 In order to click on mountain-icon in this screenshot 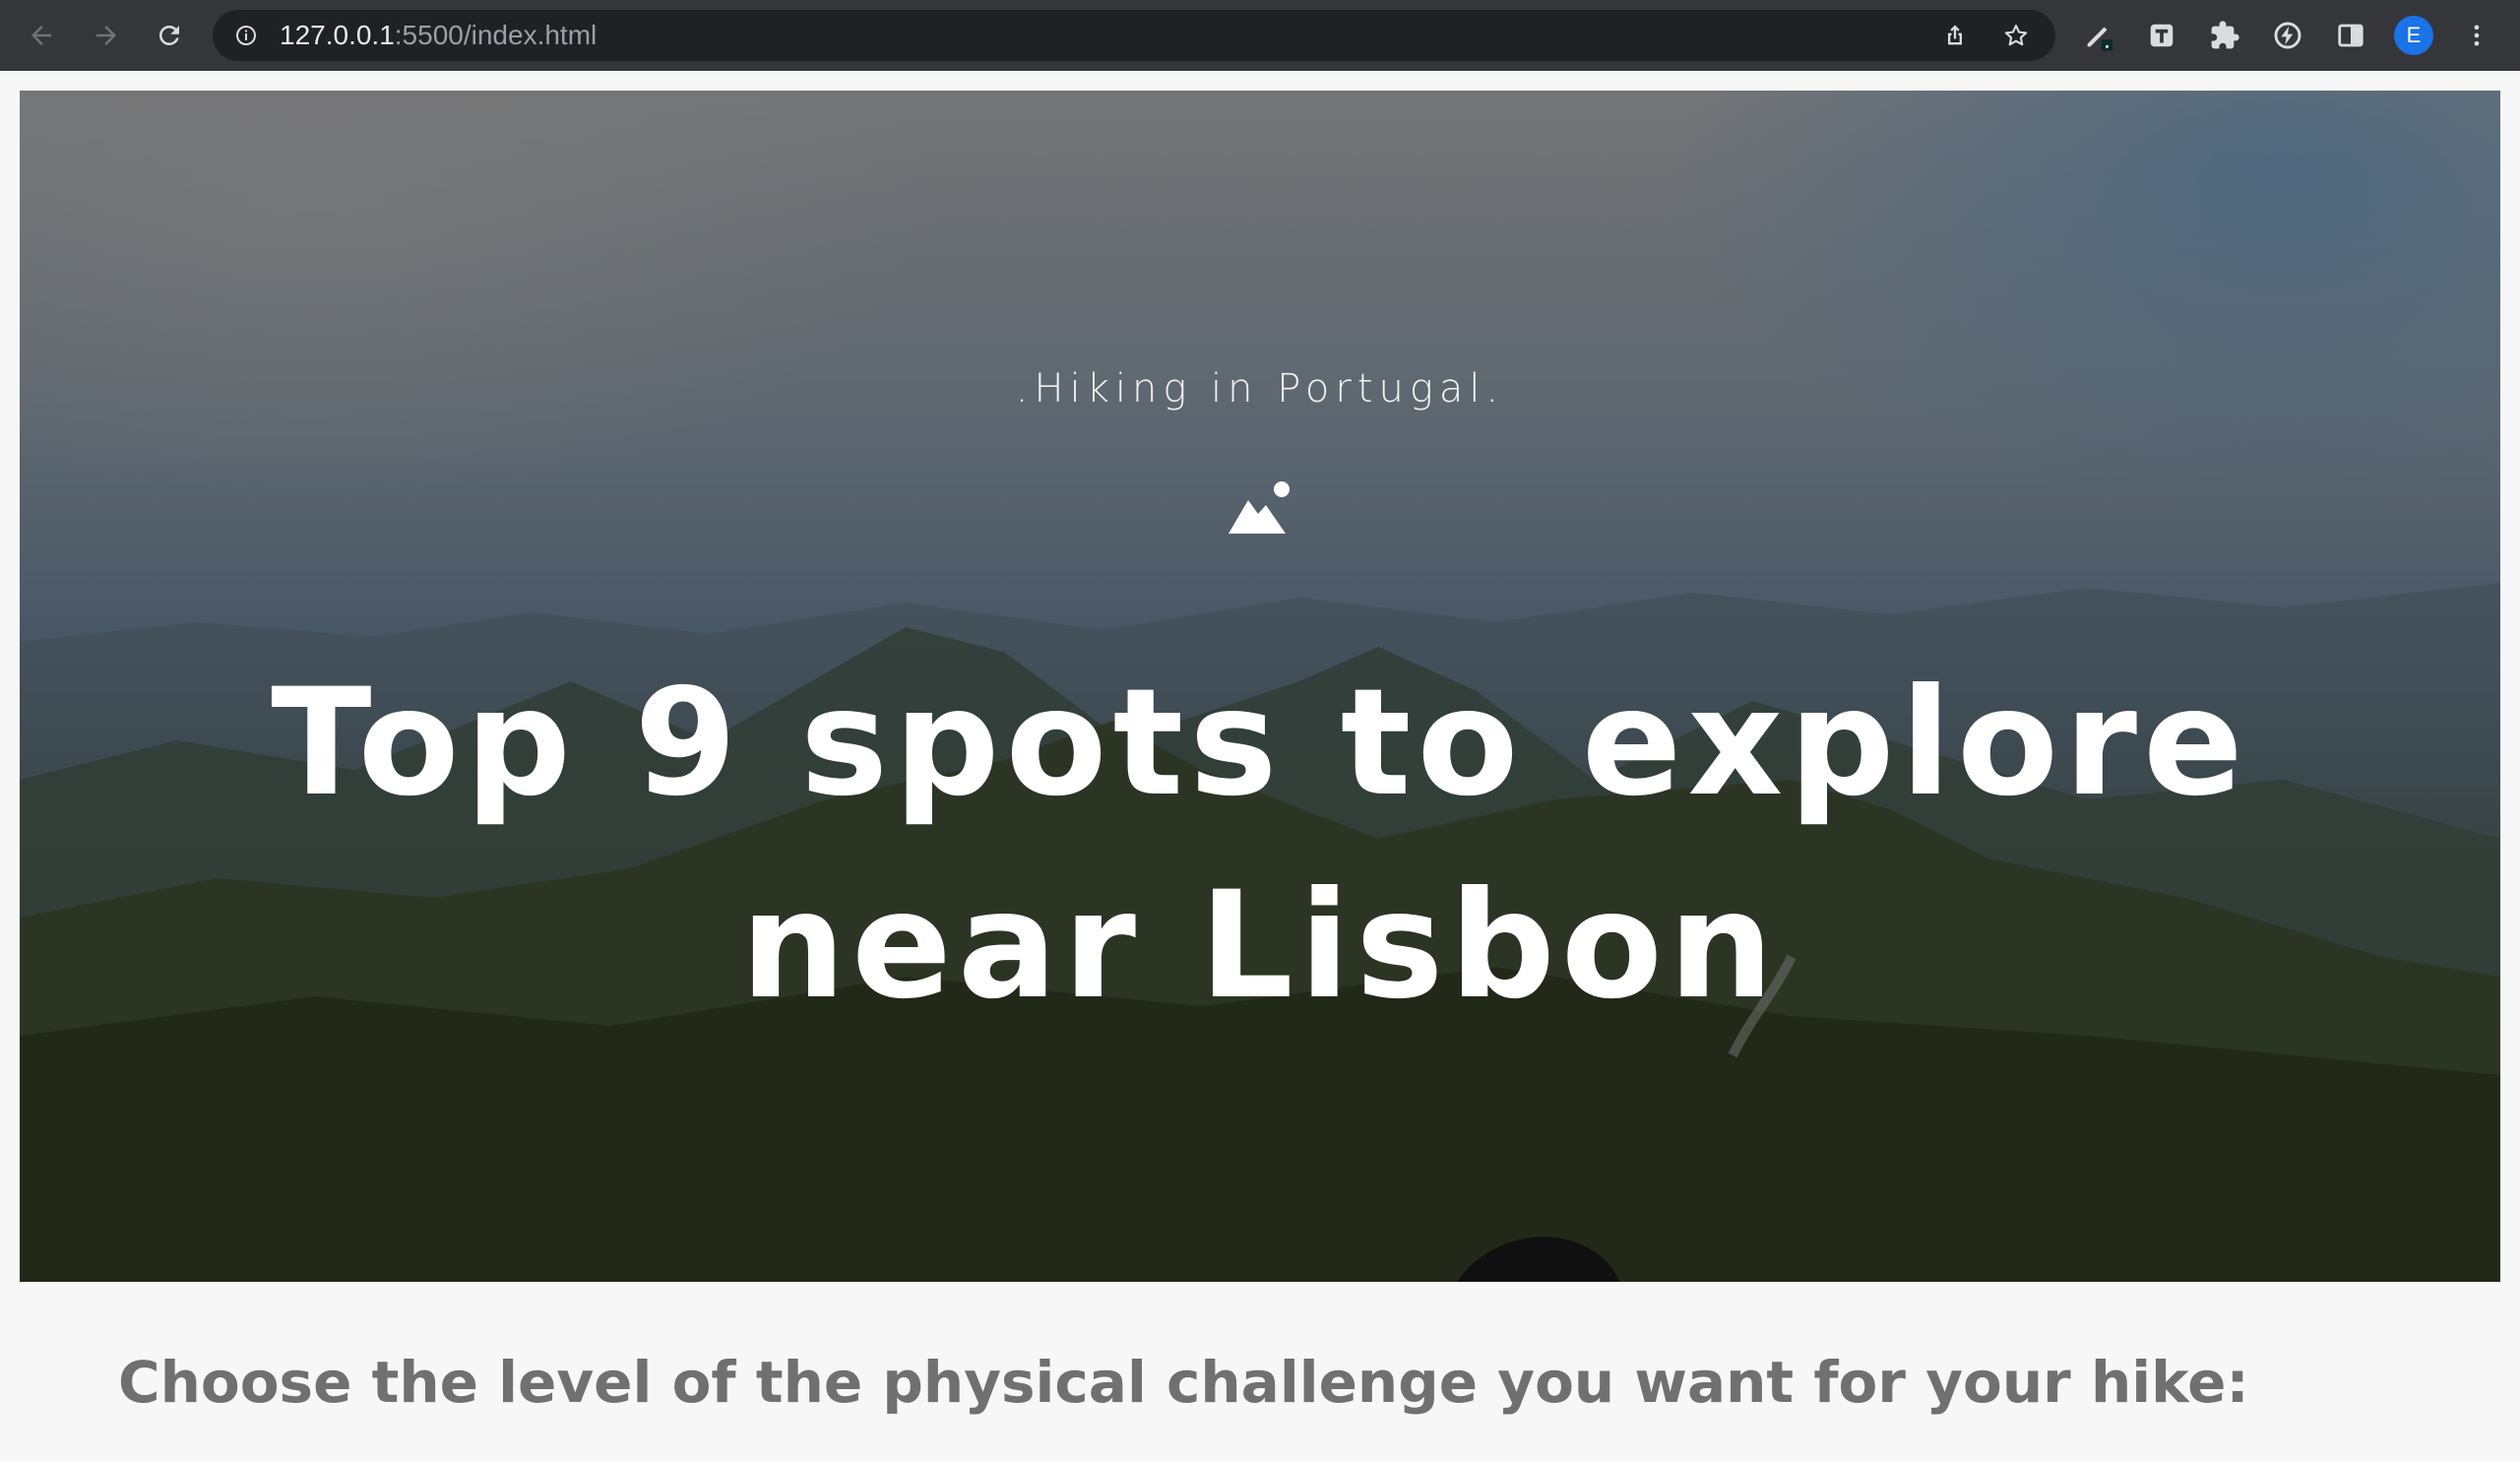, I will do `click(1259, 508)`.